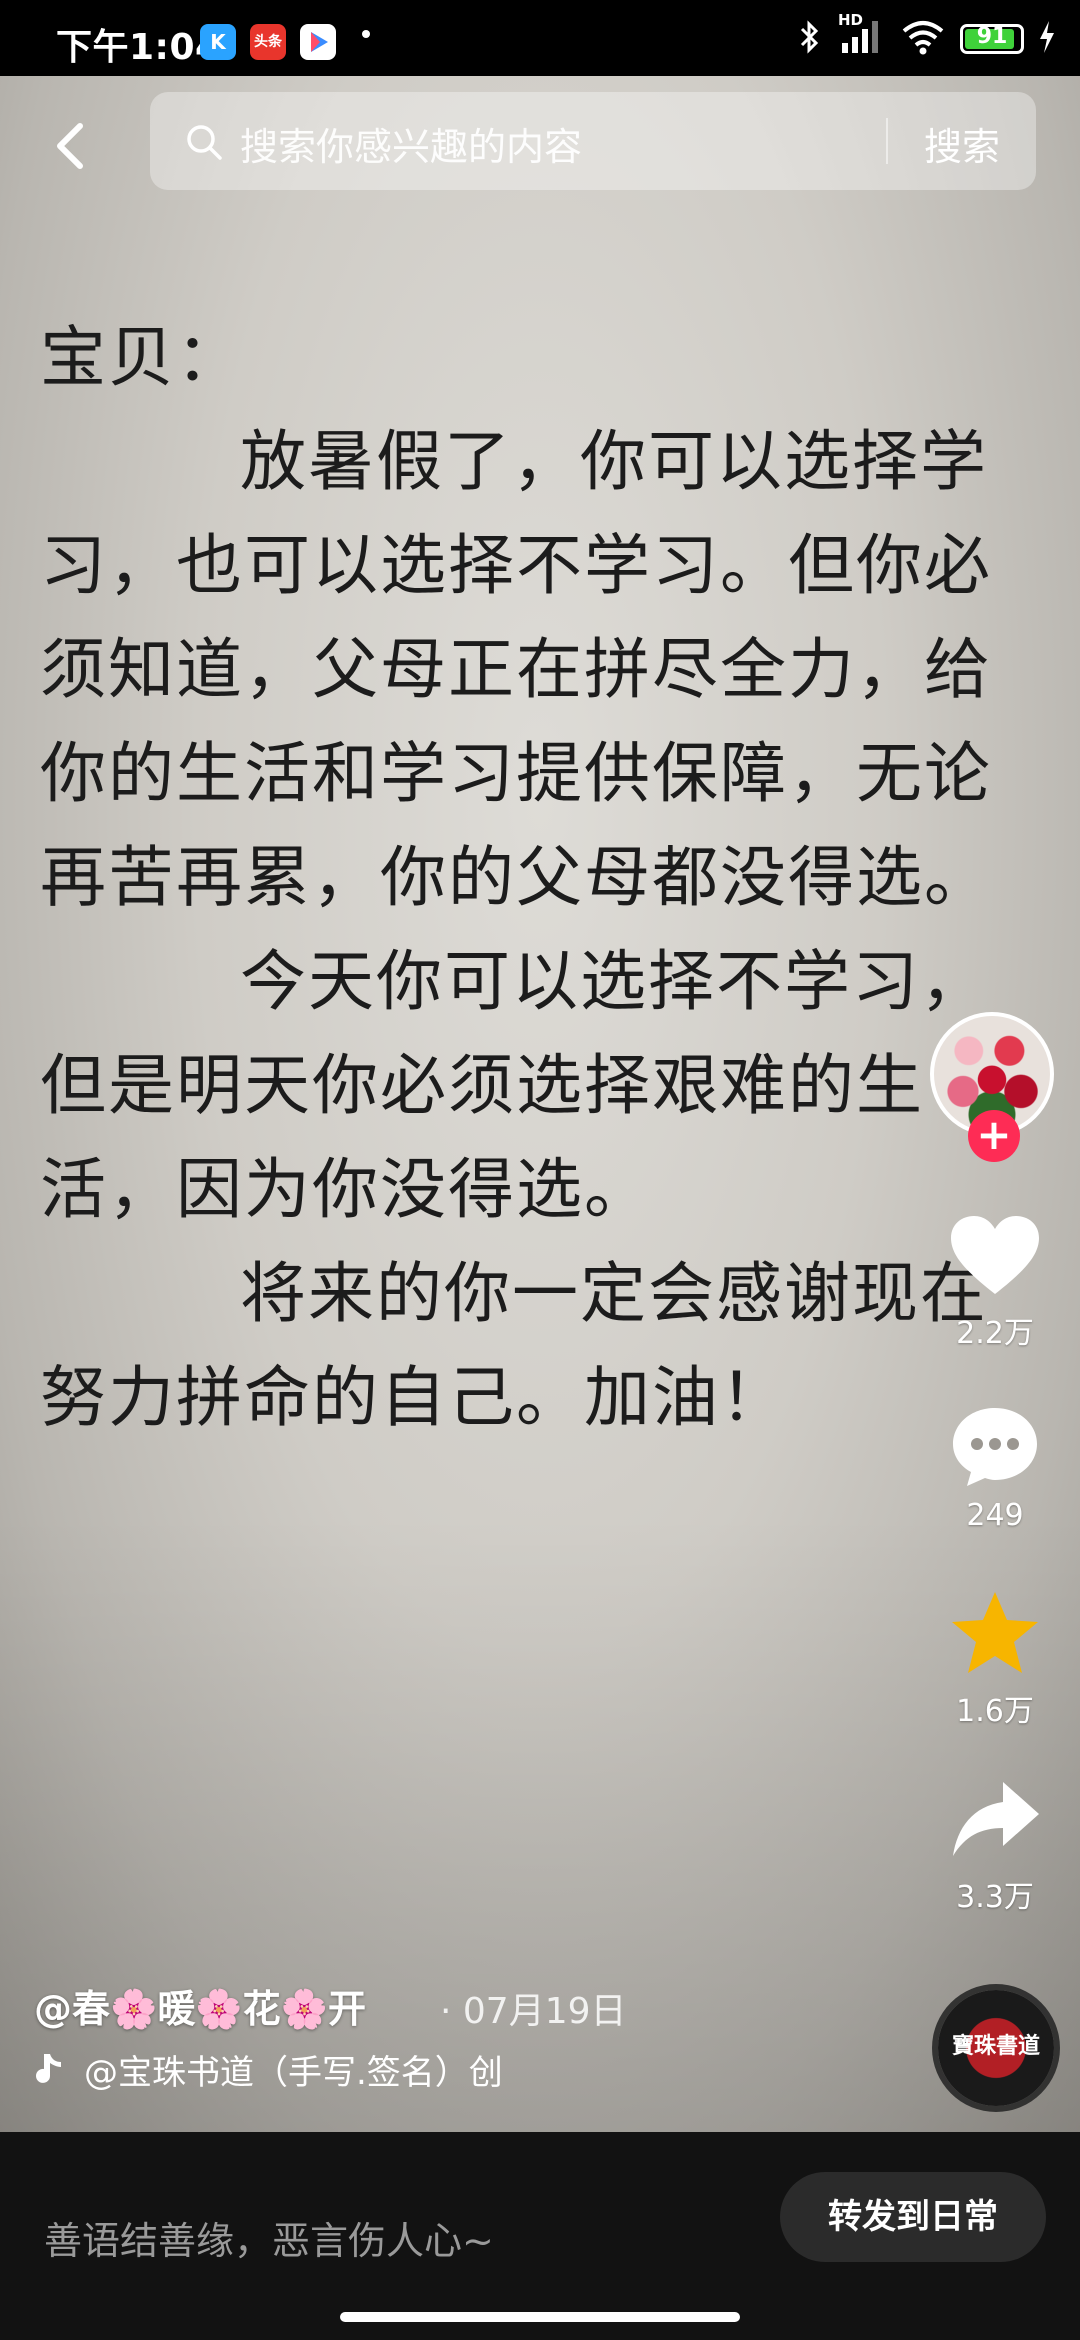 The width and height of the screenshot is (1080, 2340). I want to click on network-label: HD, so click(851, 20).